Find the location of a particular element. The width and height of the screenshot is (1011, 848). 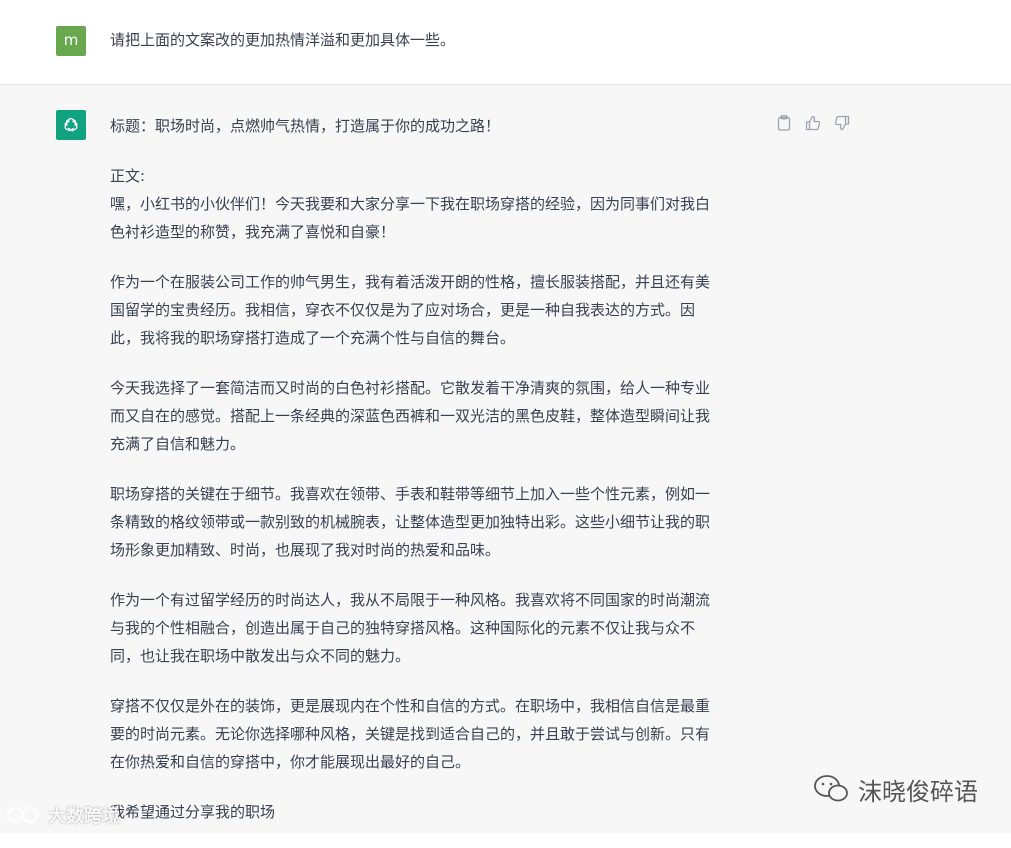

message-line: 条精致的格纹领带或一款别致的机械腕表，让整体造型更加独特出彩。这些小细节让我的职 is located at coordinates (410, 522).